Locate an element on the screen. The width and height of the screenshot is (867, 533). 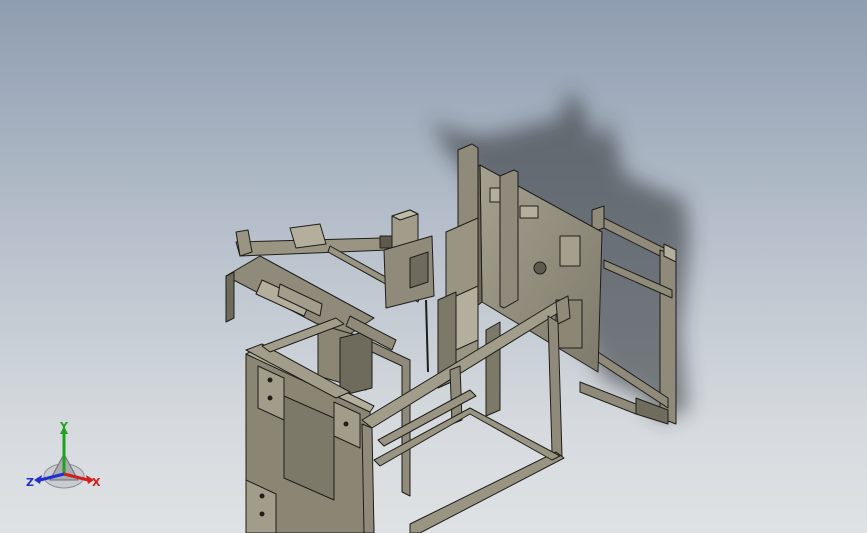
orientation-triad: Y X Z is located at coordinates (63, 454).